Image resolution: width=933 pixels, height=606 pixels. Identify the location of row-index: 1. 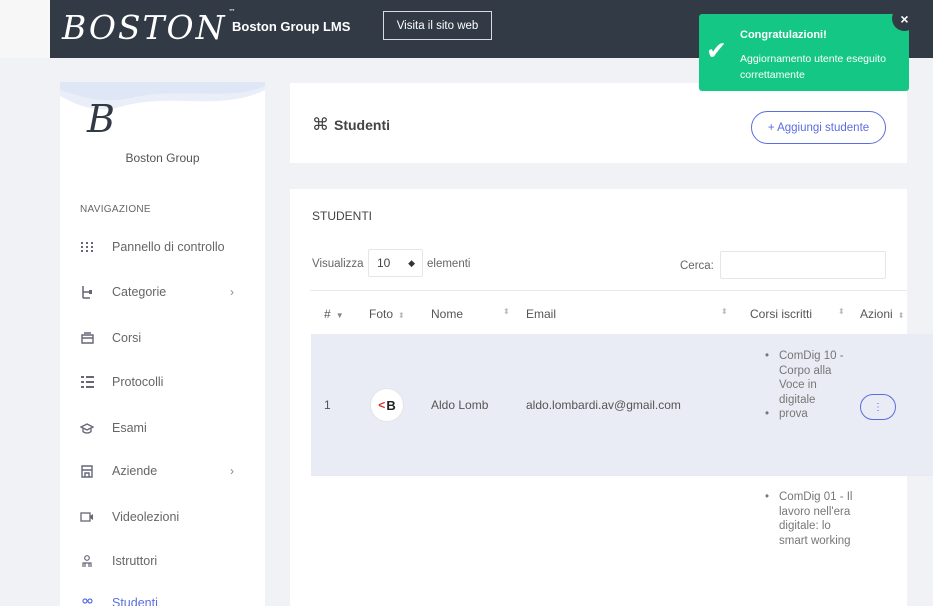
(327, 405).